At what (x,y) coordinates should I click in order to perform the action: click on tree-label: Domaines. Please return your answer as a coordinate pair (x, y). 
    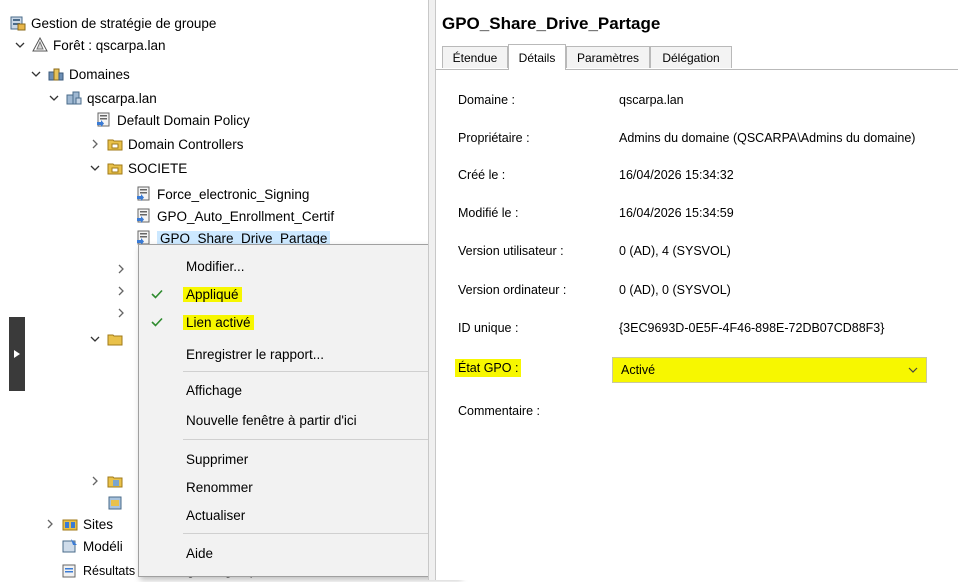
    Looking at the image, I should click on (99, 74).